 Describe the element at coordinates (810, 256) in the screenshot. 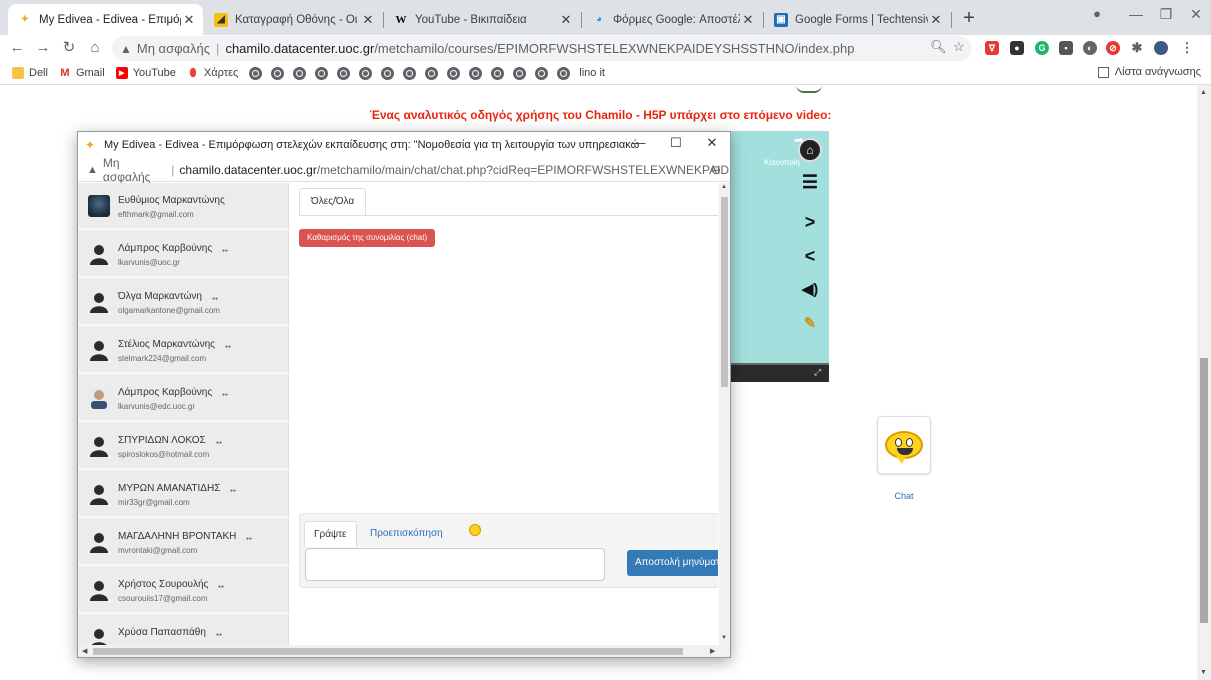

I see `prev-icon: <` at that location.